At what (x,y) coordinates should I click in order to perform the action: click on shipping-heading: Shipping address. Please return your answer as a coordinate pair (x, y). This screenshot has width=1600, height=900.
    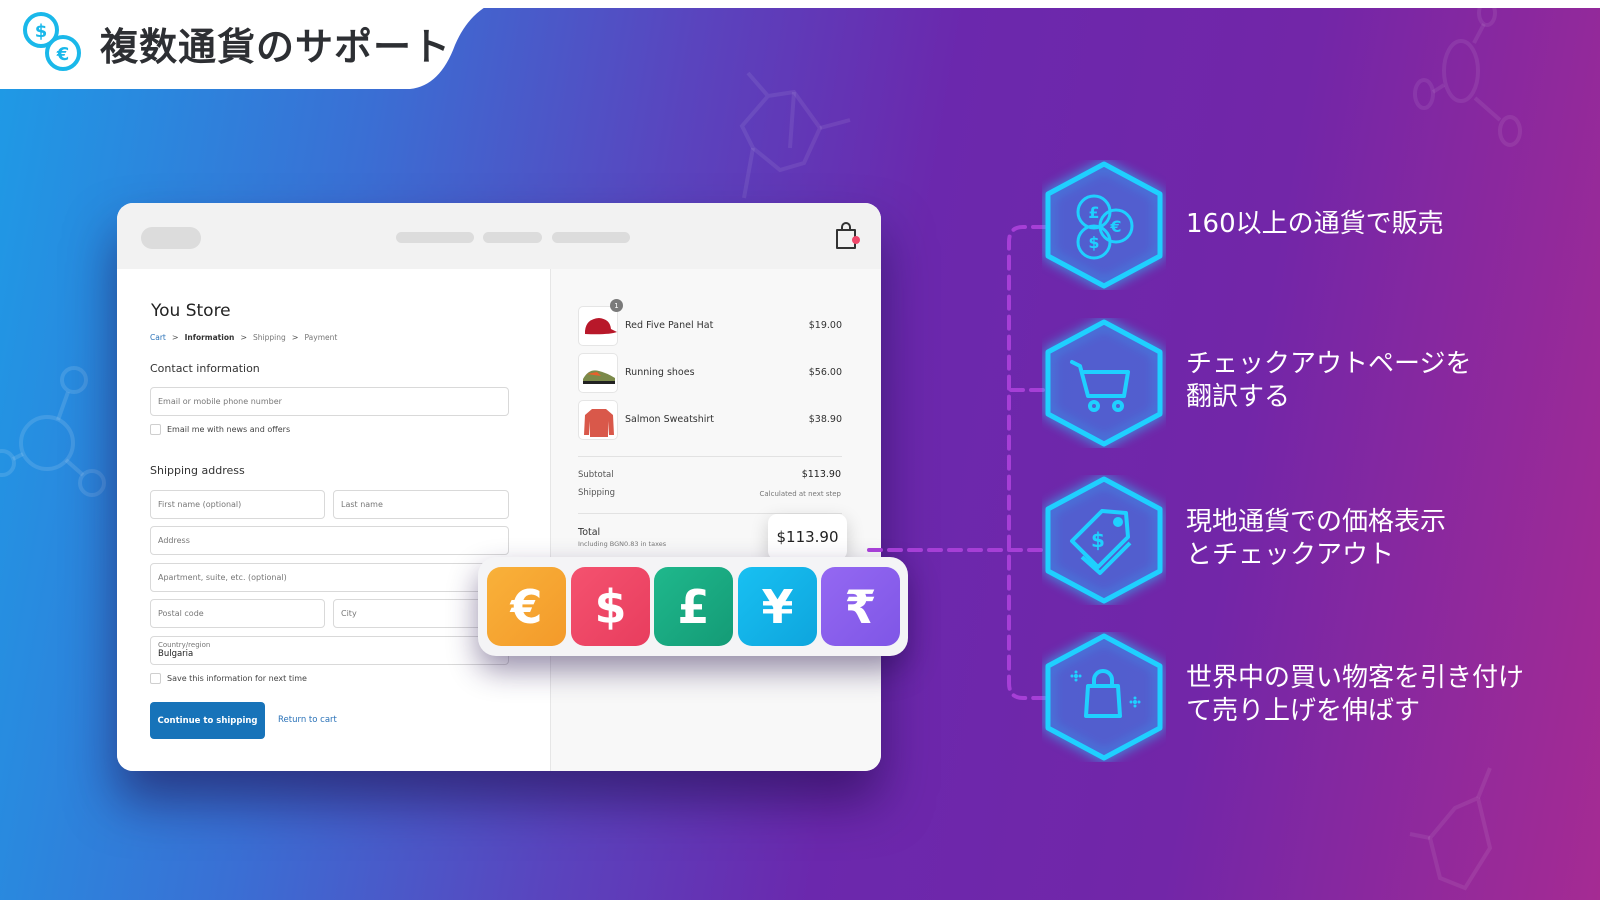
    Looking at the image, I should click on (197, 470).